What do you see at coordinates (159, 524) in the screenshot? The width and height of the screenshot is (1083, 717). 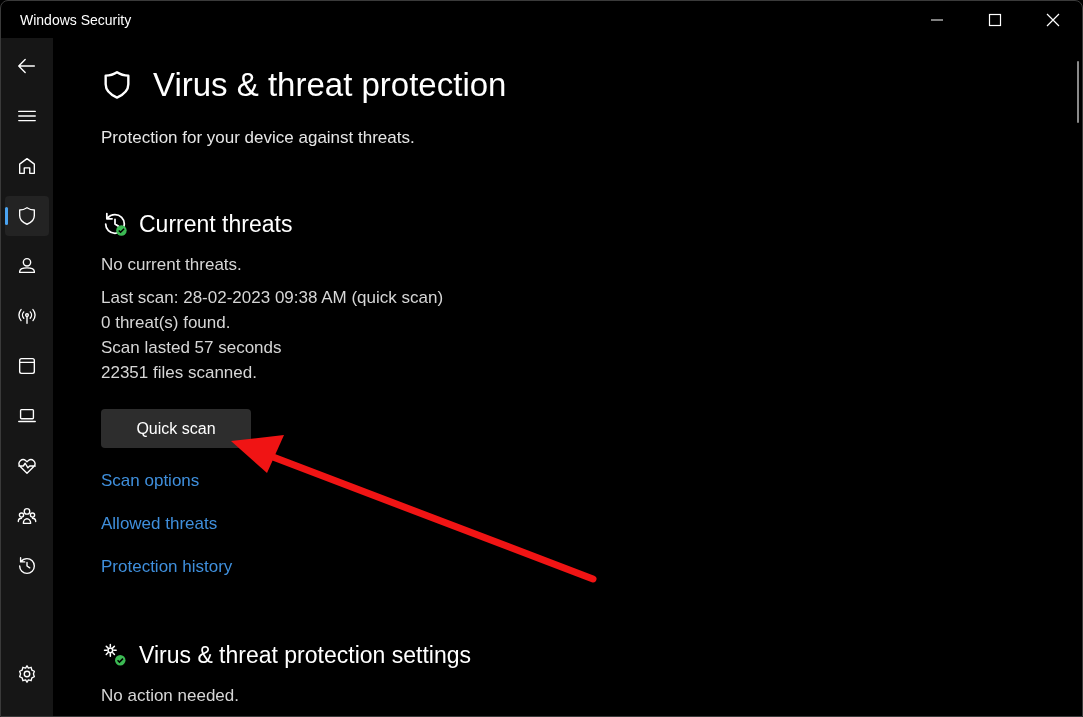 I see `link: Allowed threats` at bounding box center [159, 524].